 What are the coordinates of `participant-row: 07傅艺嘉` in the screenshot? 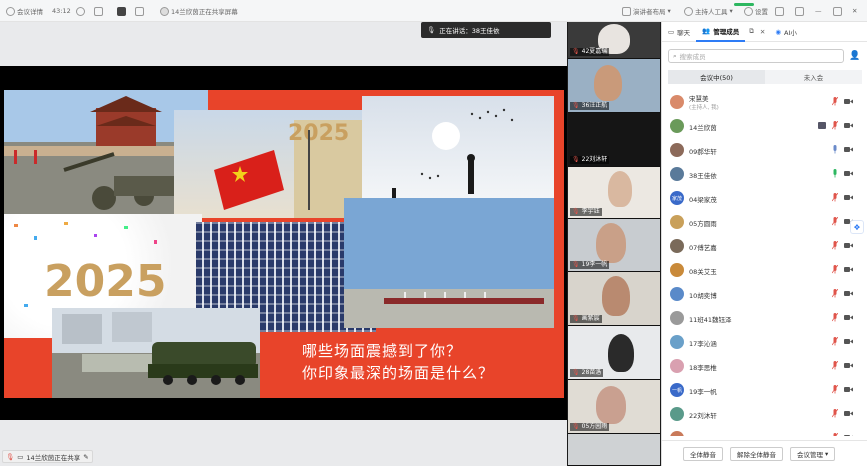 It's located at (764, 246).